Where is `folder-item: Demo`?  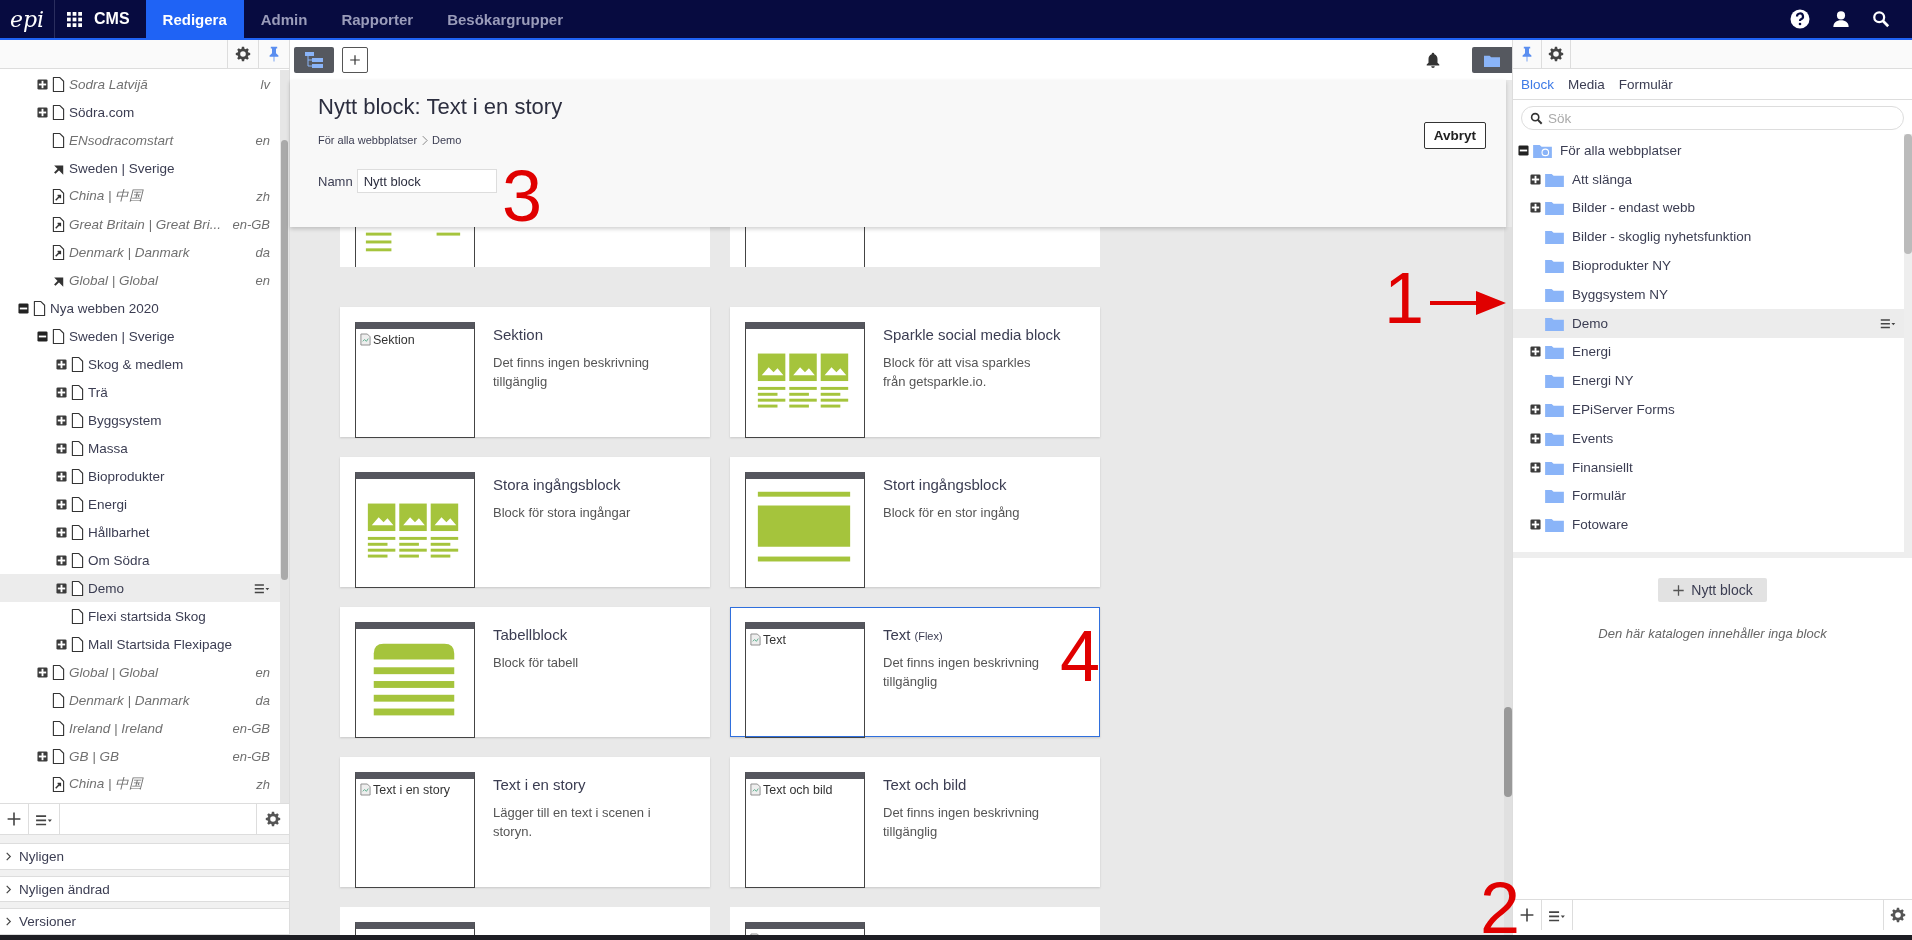 folder-item: Demo is located at coordinates (1708, 323).